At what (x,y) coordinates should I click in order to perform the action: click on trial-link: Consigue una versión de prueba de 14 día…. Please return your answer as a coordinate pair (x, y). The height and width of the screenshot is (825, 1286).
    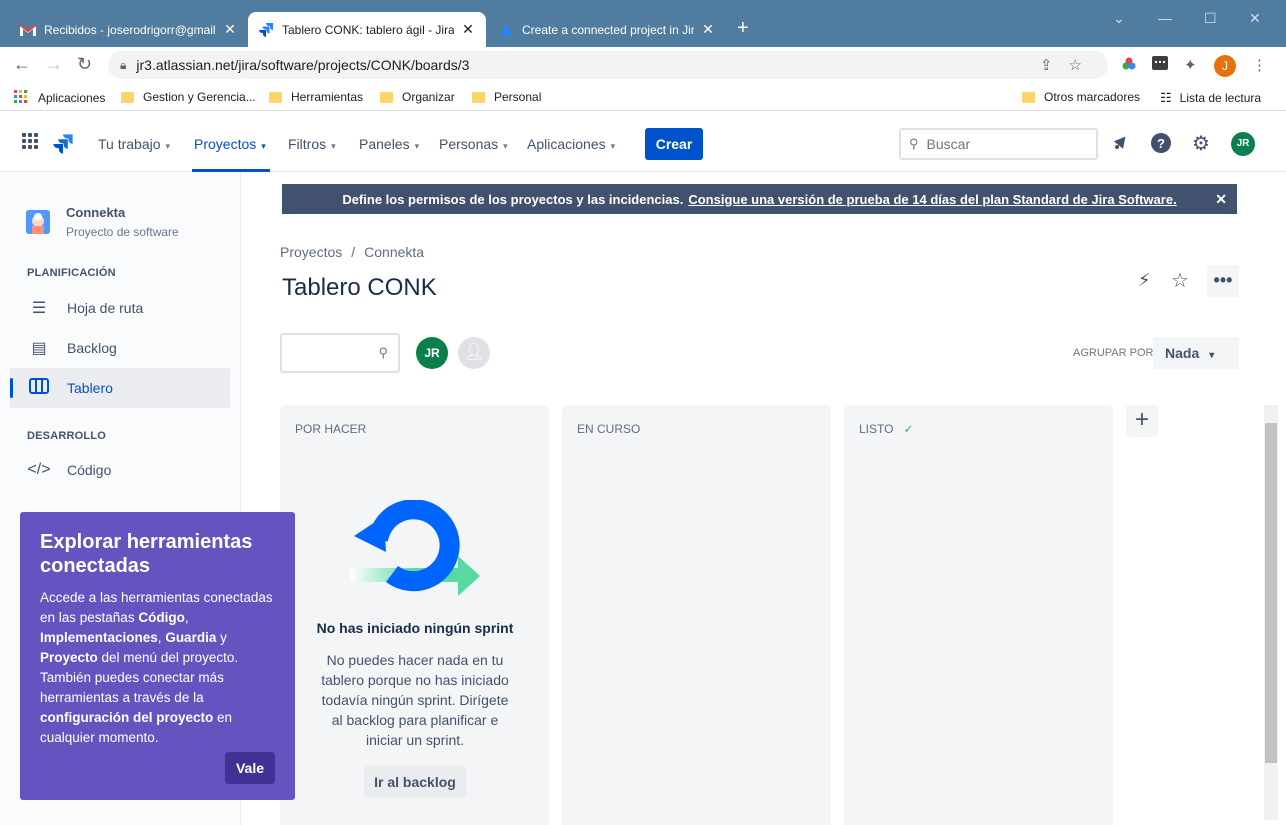
    Looking at the image, I should click on (932, 199).